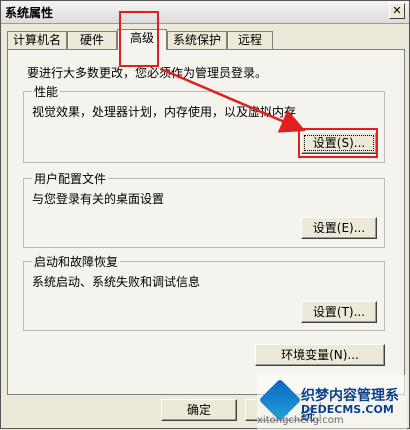 The width and height of the screenshot is (410, 430). I want to click on watermark-line3: xitongcheng.com, so click(300, 420).